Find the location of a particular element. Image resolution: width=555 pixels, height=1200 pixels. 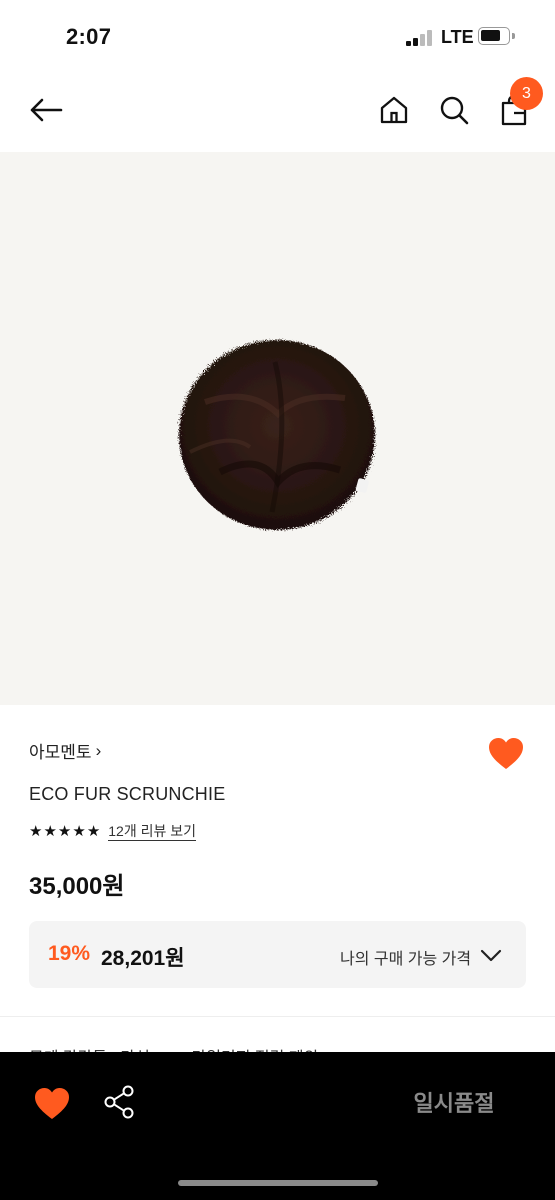

signal-icon is located at coordinates (420, 38).